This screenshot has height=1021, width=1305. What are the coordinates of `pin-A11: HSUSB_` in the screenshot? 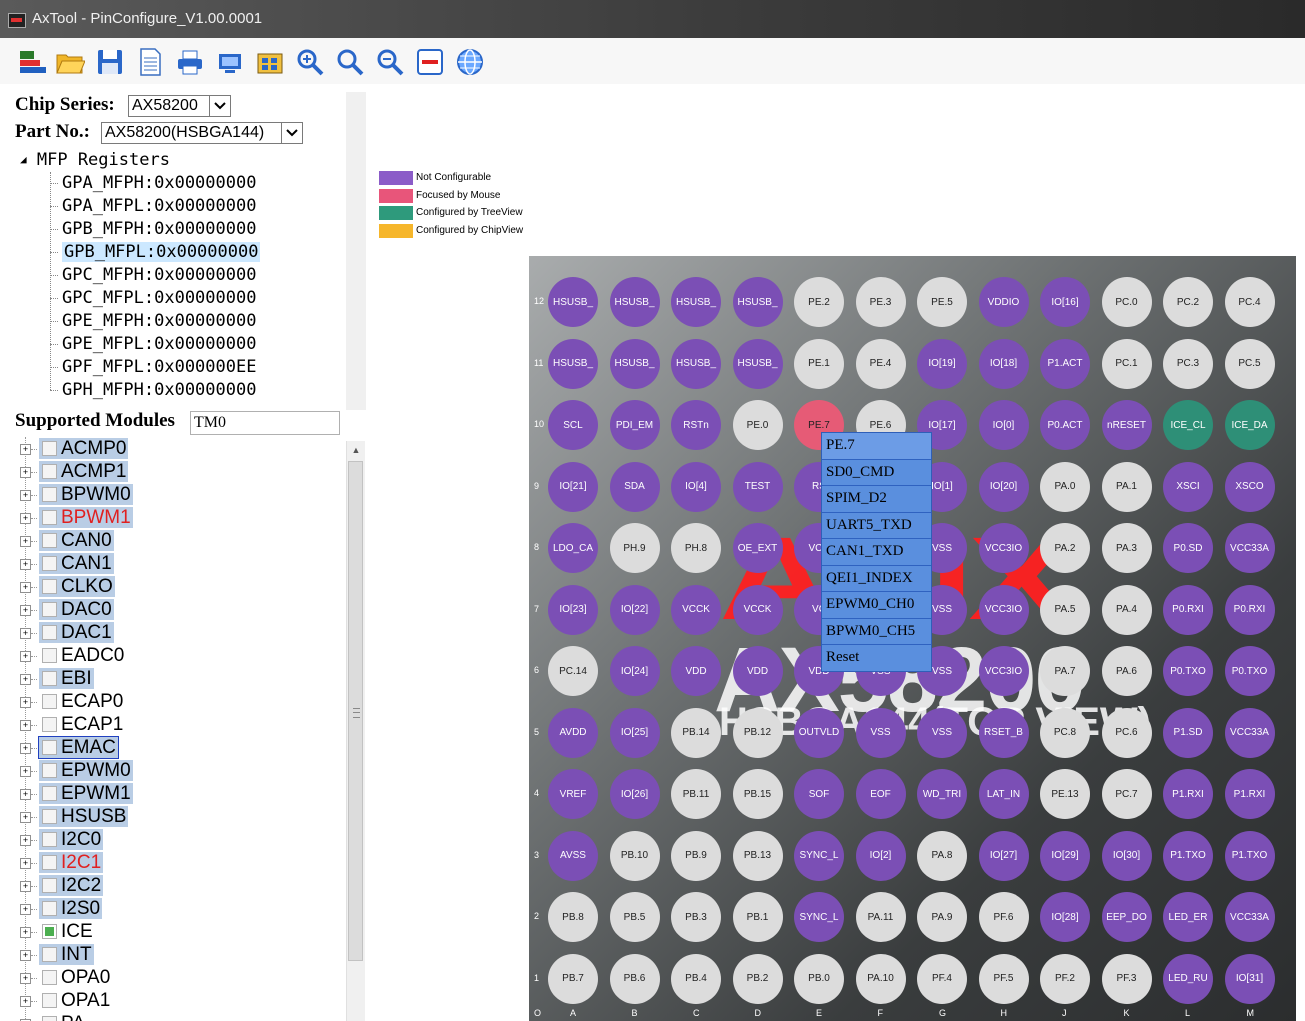 It's located at (573, 363).